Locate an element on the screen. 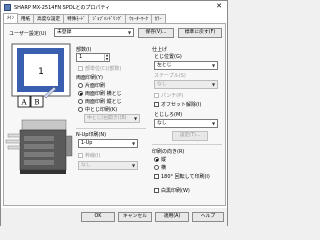 This screenshot has height=240, width=320. nup-order-select: なし ▼ is located at coordinates (108, 165).